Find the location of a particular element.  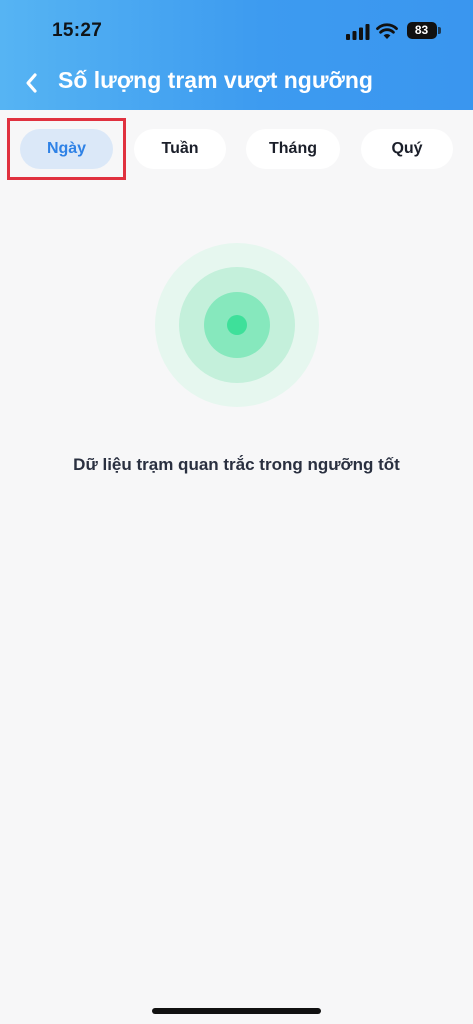

tab-week-label: Tuần is located at coordinates (180, 148).